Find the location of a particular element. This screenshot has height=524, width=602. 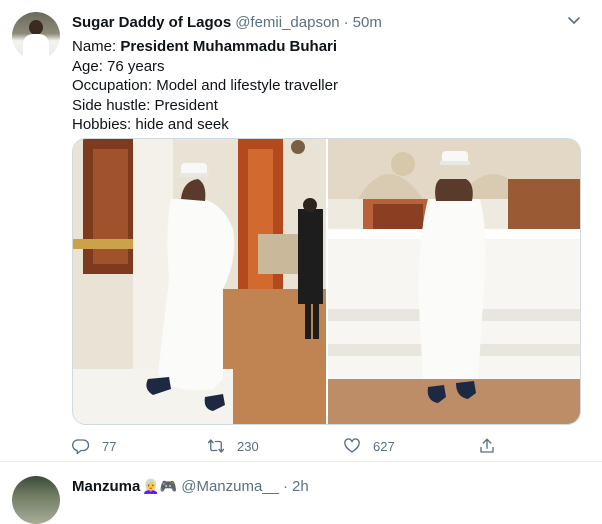

name-emoji: 👩‍🦳🎮 is located at coordinates (160, 485).